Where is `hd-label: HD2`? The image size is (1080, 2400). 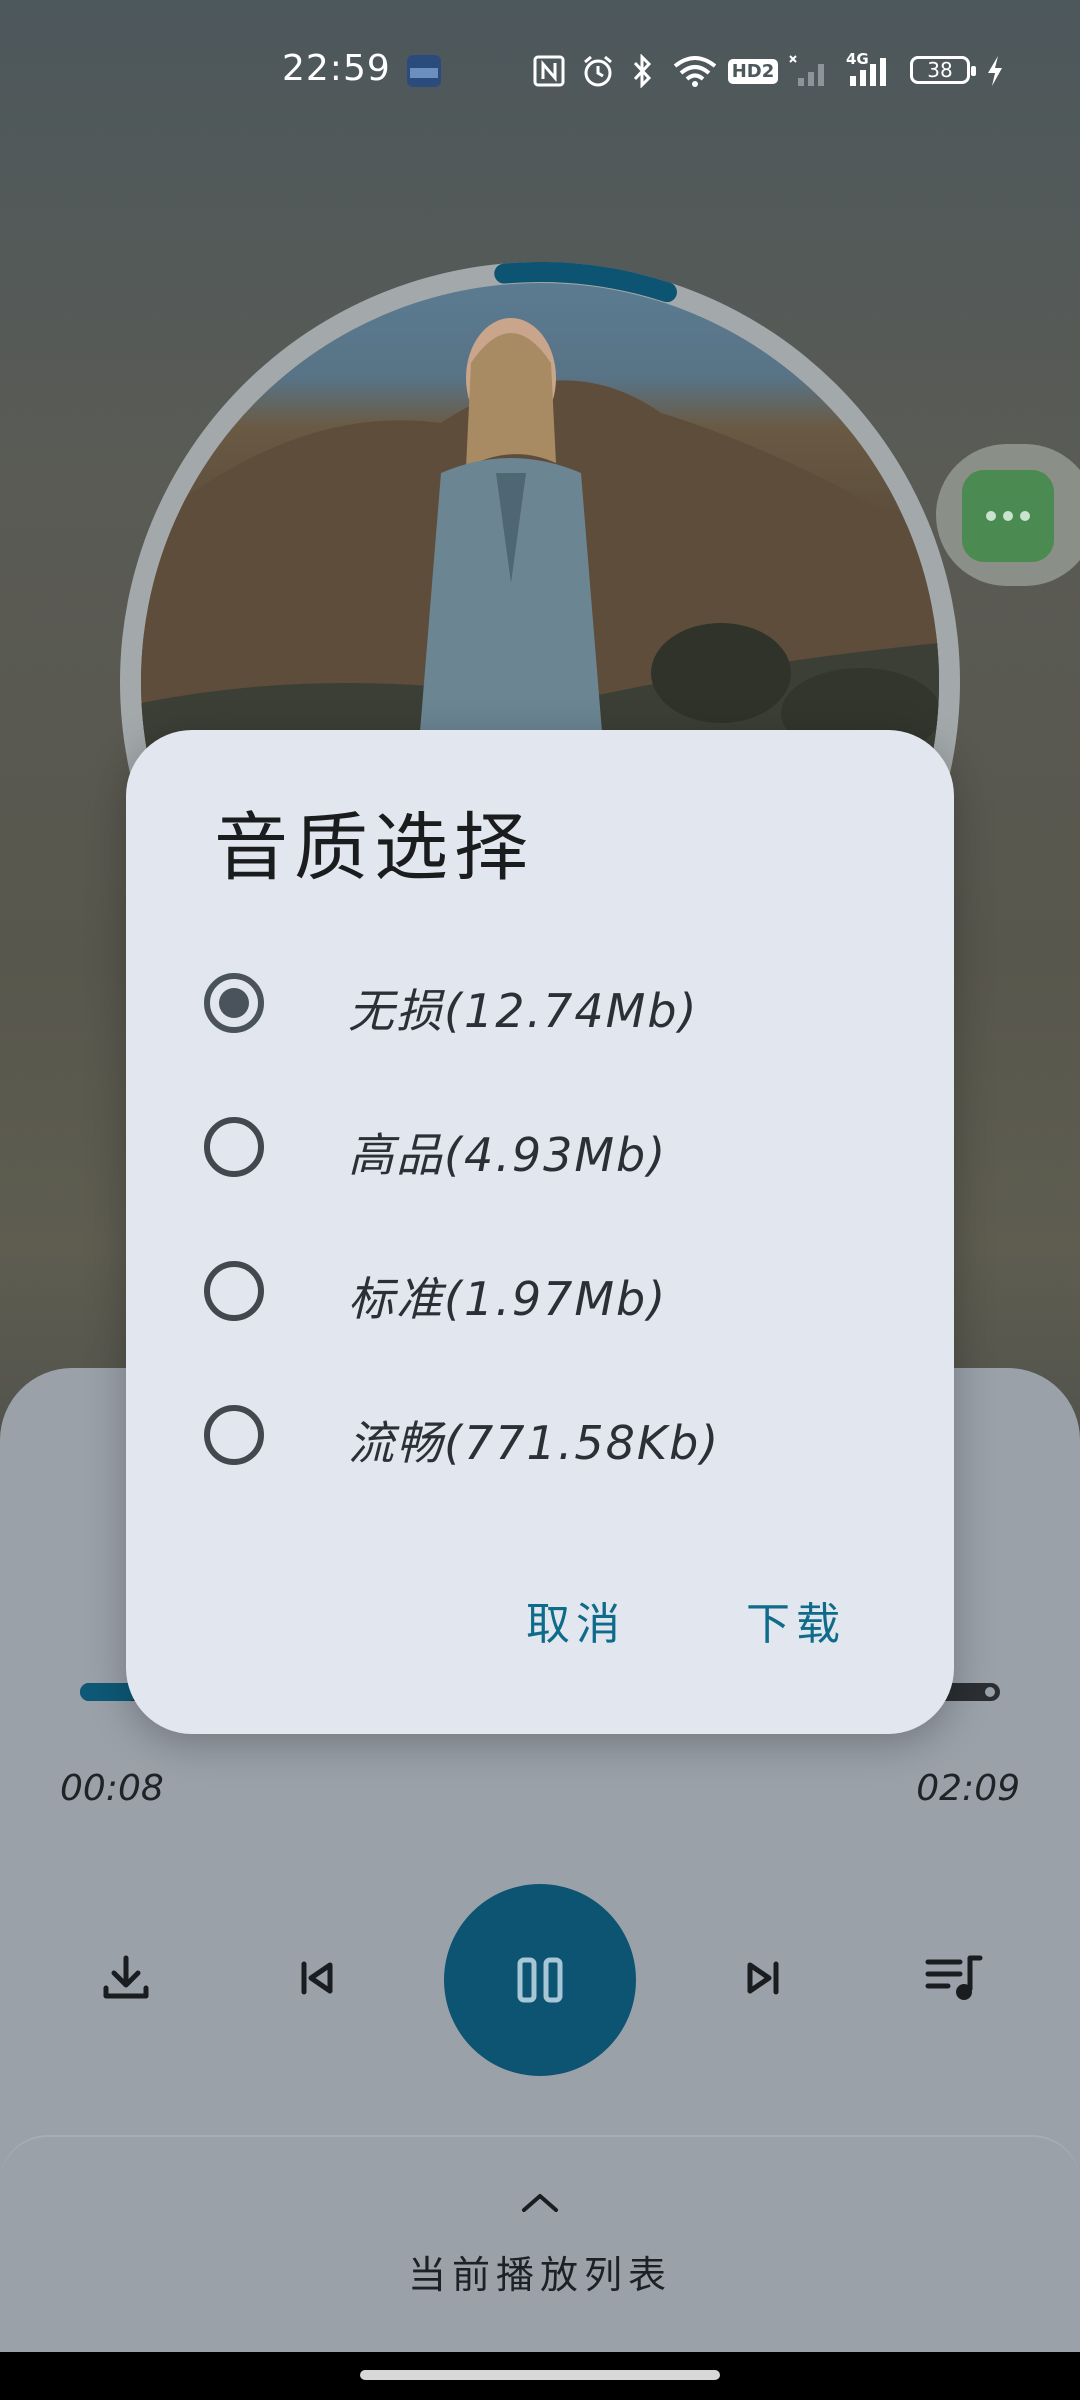 hd-label: HD2 is located at coordinates (753, 71).